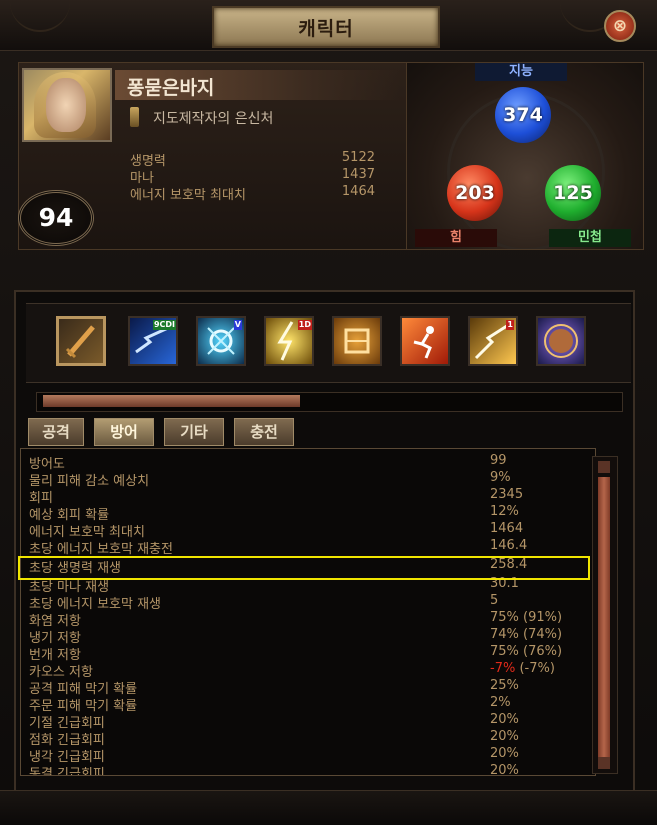  I want to click on character-league: 지도제작자의 은신처, so click(213, 119).